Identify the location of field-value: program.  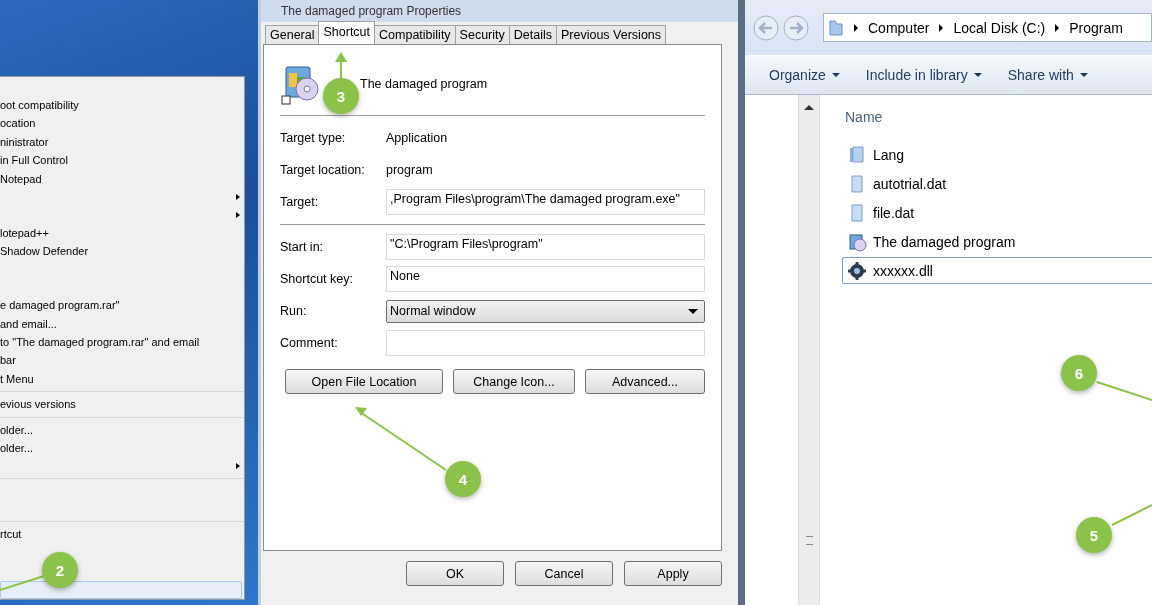
(409, 170).